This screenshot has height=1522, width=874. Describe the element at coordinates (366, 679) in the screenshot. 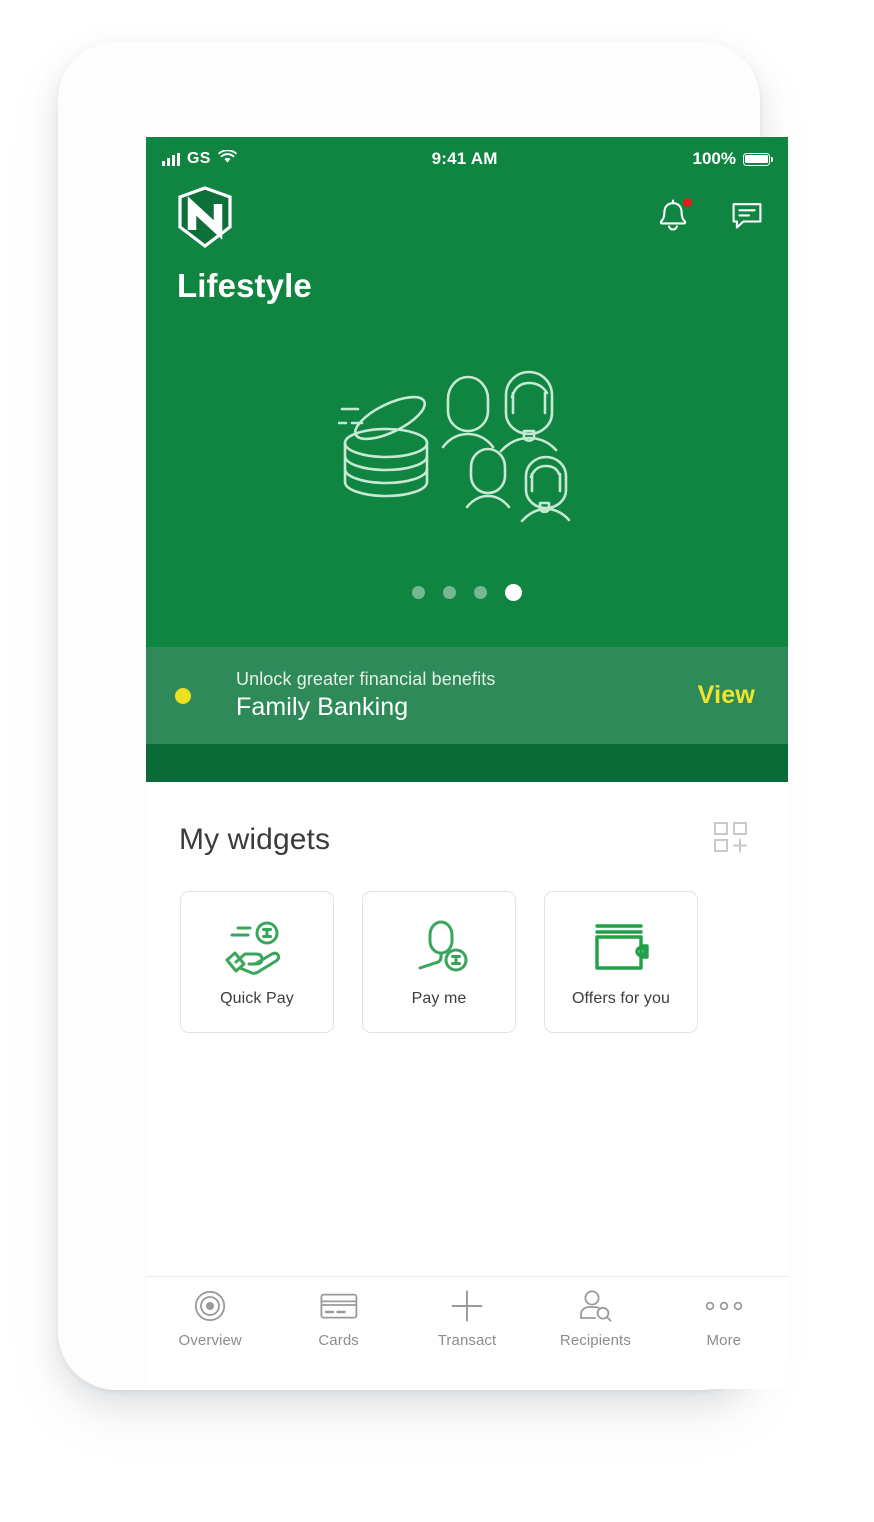

I see `promo-kicker: Unlock greater financial benefits` at that location.